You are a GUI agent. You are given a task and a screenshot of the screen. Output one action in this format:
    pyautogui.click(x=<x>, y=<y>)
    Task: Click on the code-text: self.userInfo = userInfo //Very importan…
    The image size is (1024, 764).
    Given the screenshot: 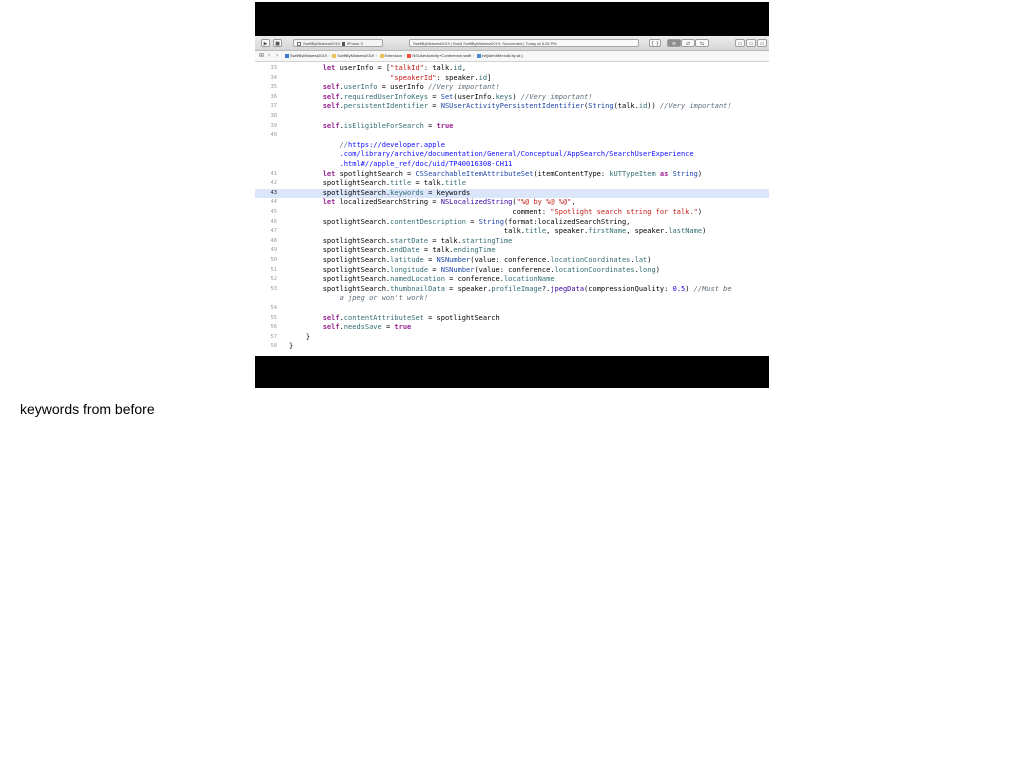 What is the action you would take?
    pyautogui.click(x=411, y=87)
    